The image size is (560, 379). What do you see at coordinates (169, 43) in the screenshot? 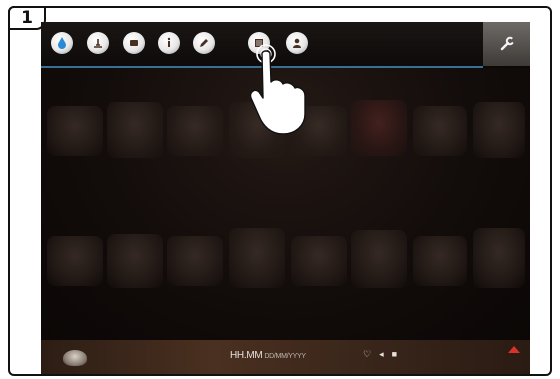
I see `info-icon` at bounding box center [169, 43].